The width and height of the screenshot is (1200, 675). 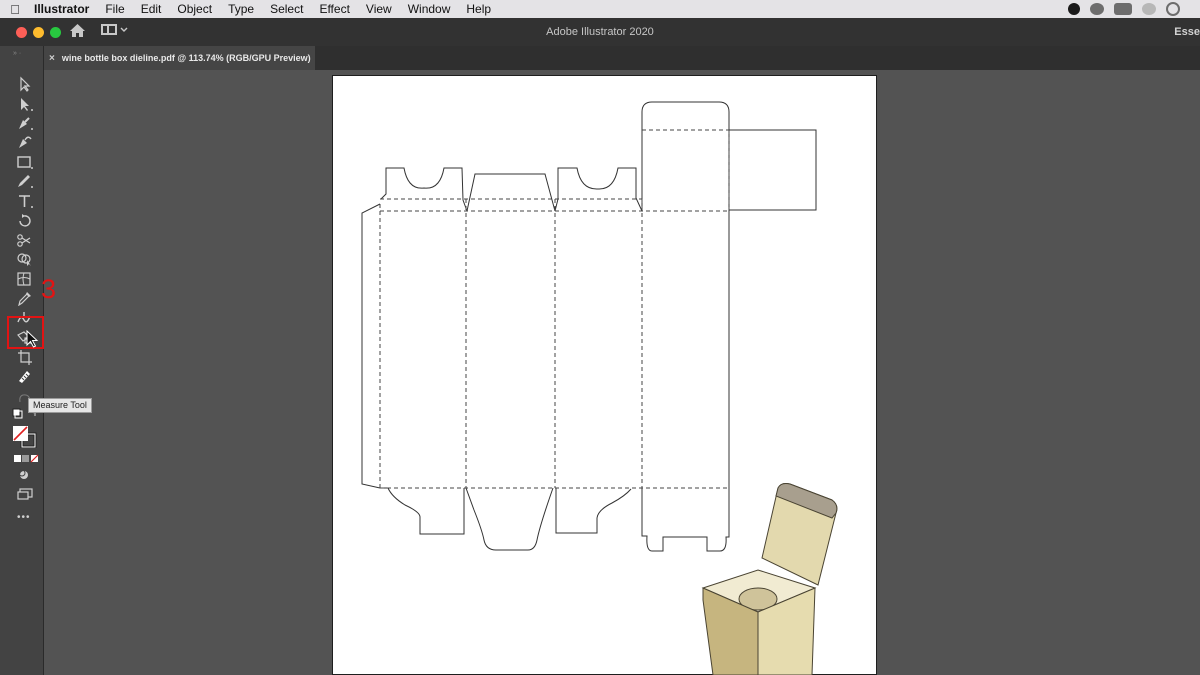 What do you see at coordinates (25, 376) in the screenshot?
I see `measure-tool-icon` at bounding box center [25, 376].